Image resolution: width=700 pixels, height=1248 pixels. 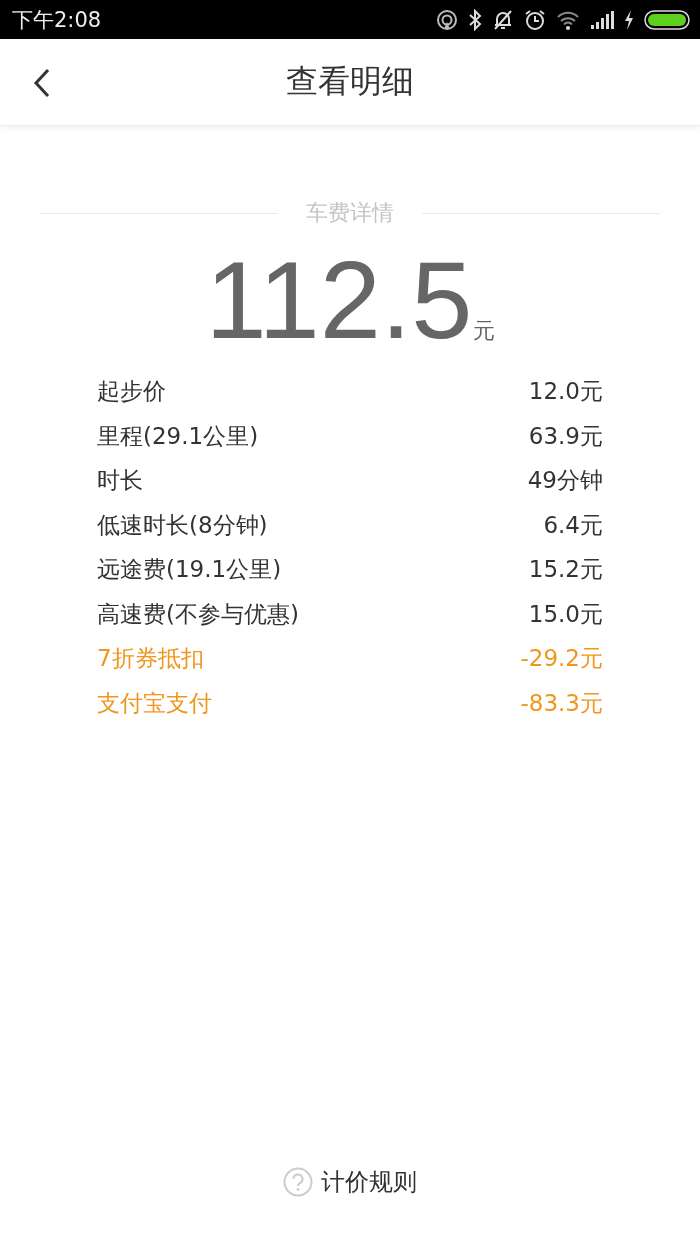 What do you see at coordinates (178, 436) in the screenshot?
I see `fee-label: 里程(29.1公里)` at bounding box center [178, 436].